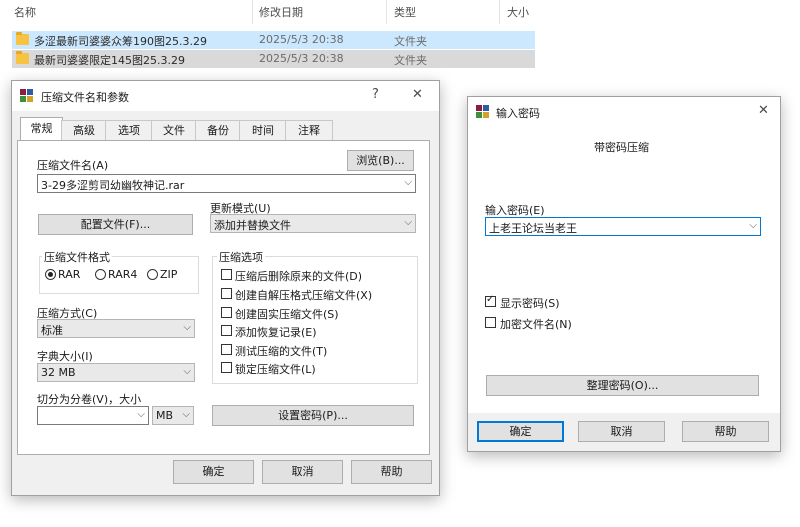 Image resolution: width=800 pixels, height=527 pixels. I want to click on tab-files: 文件, so click(174, 130).